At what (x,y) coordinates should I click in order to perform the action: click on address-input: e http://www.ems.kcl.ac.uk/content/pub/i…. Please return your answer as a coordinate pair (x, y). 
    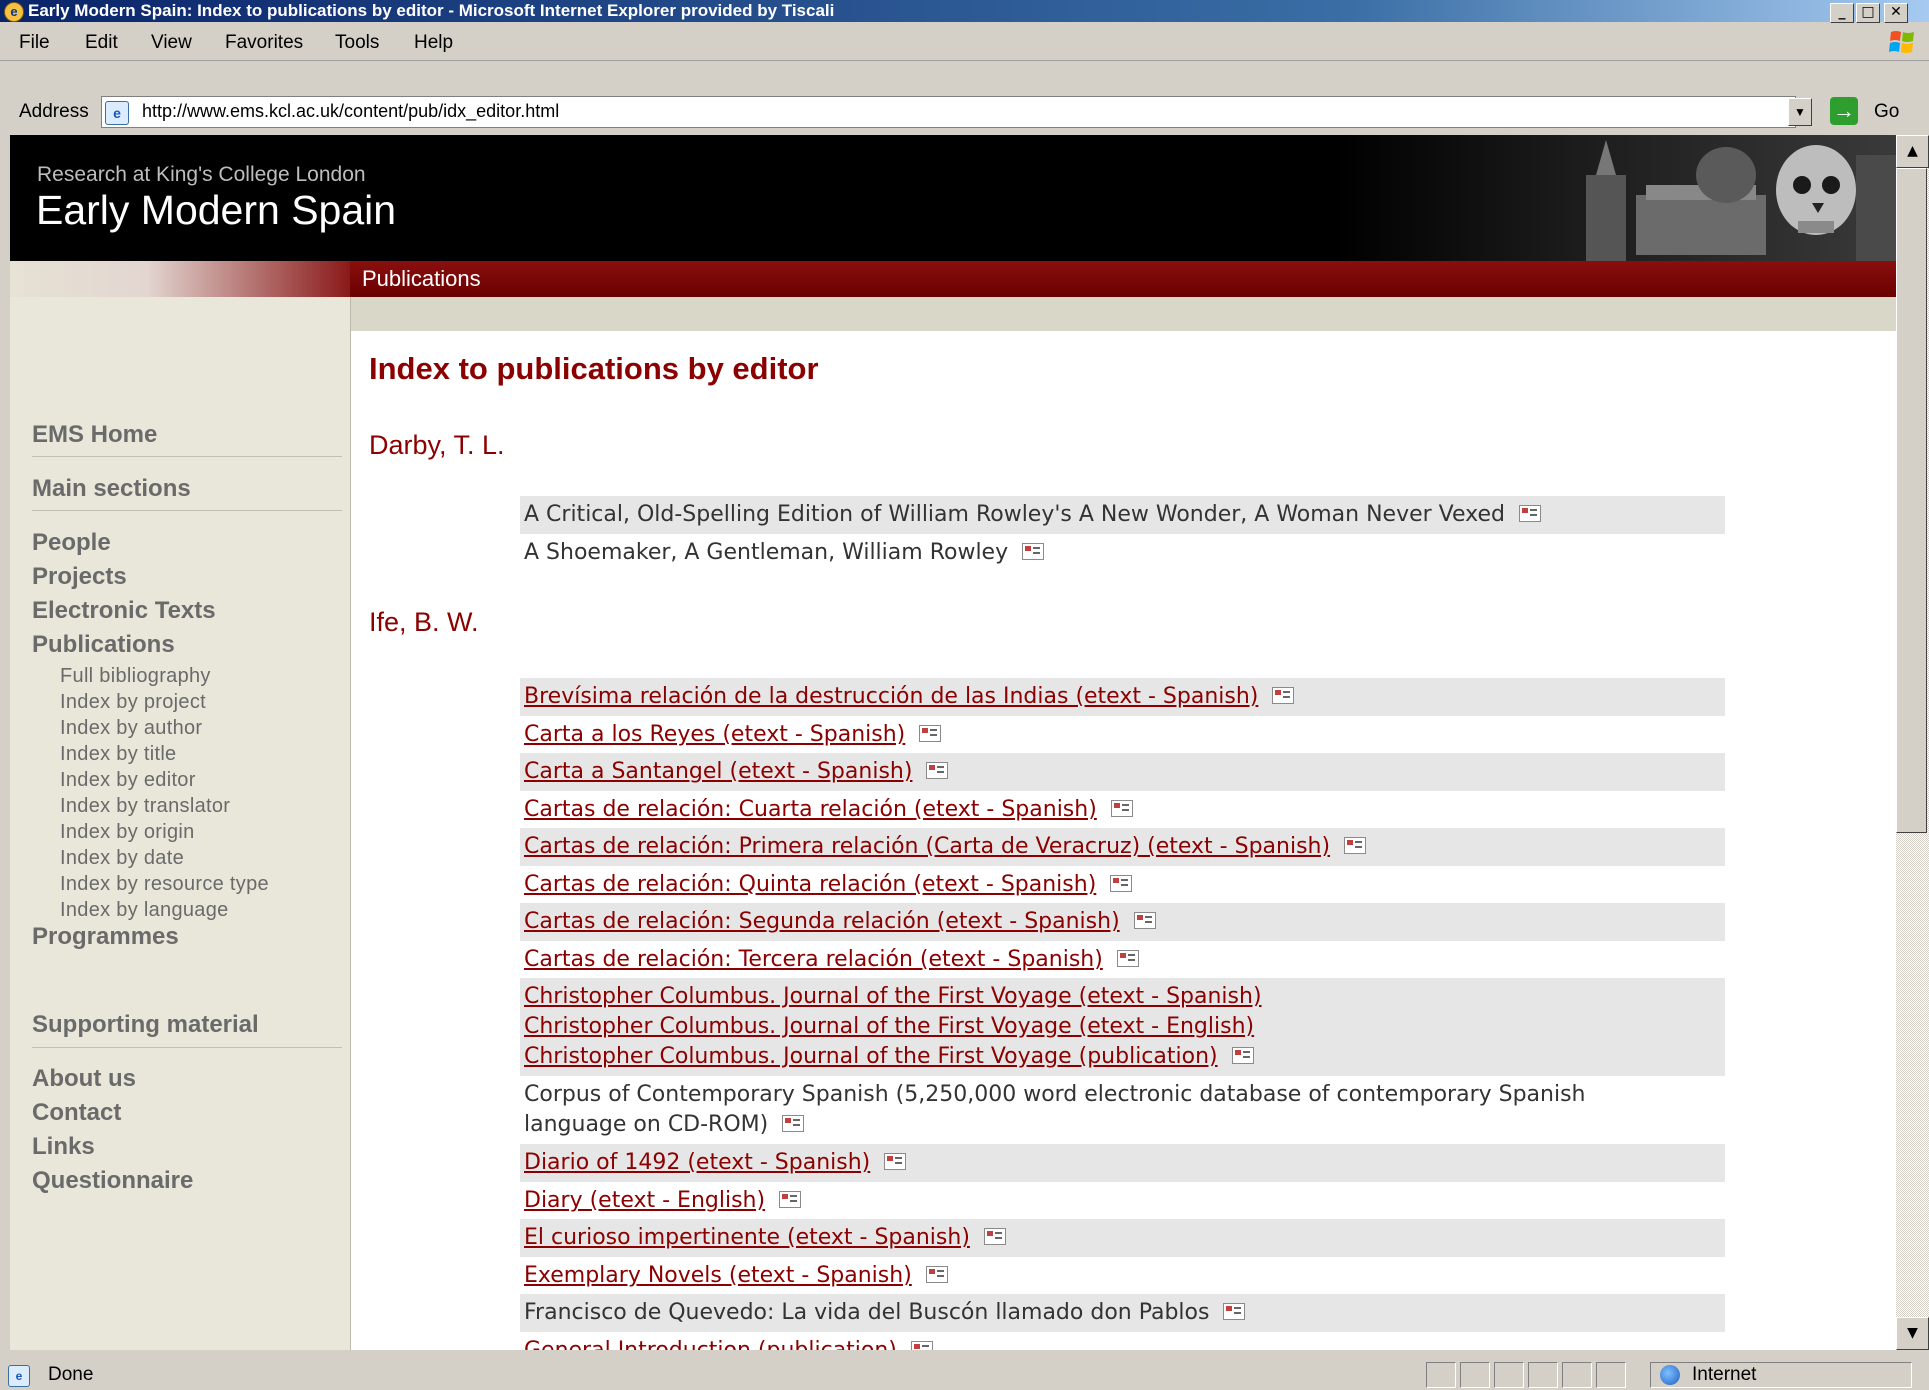
    Looking at the image, I should click on (948, 112).